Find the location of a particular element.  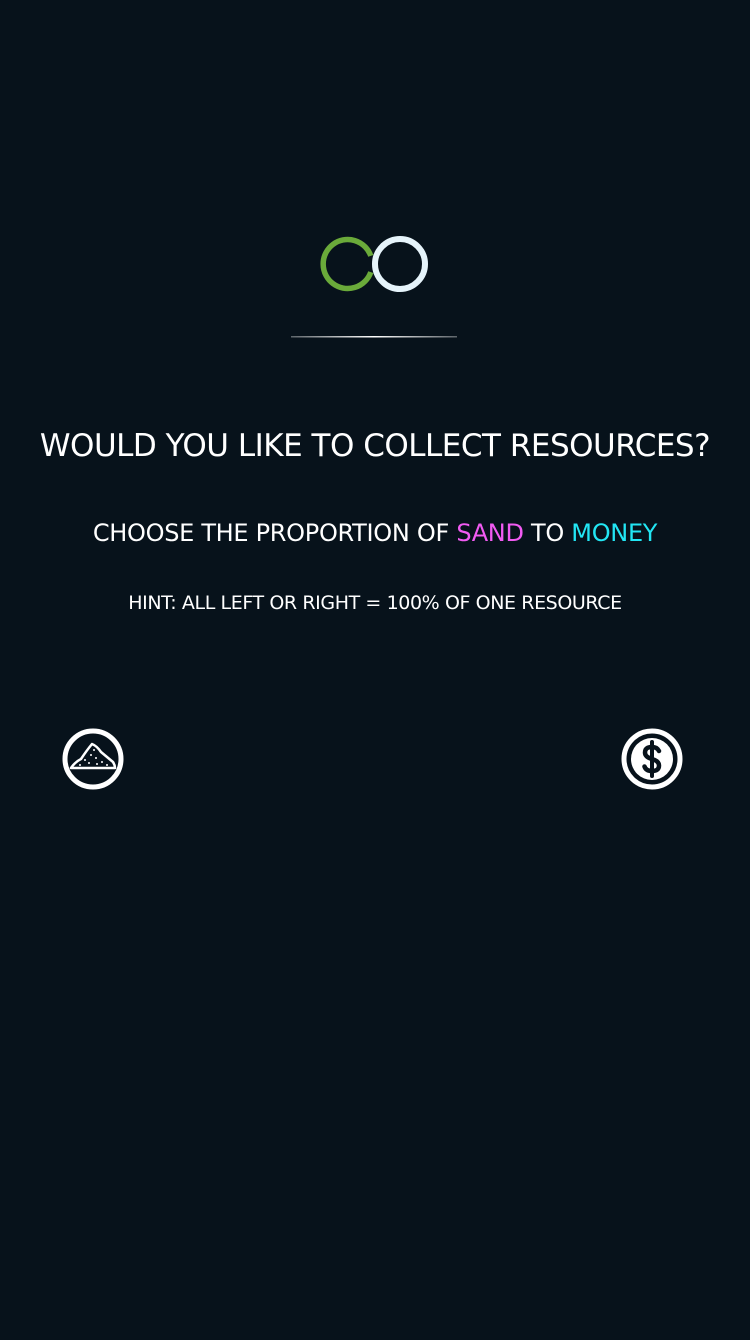

logo-divider is located at coordinates (374, 330).